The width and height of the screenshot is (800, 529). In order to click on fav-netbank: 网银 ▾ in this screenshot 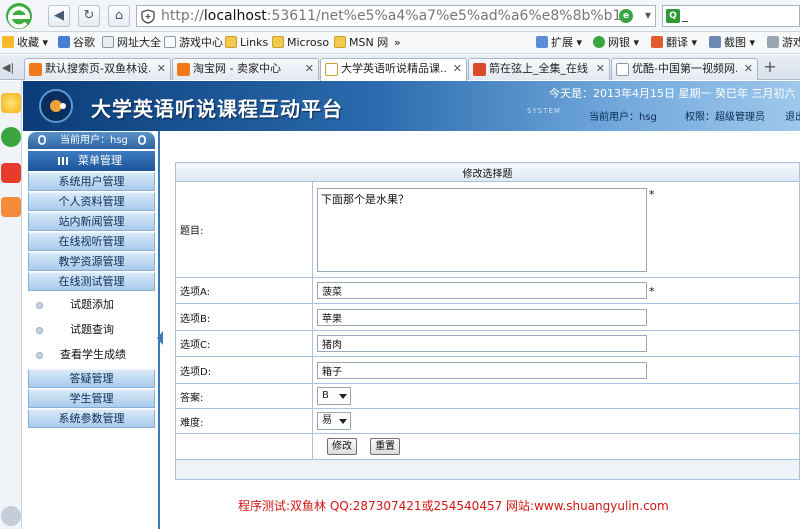, I will do `click(616, 43)`.